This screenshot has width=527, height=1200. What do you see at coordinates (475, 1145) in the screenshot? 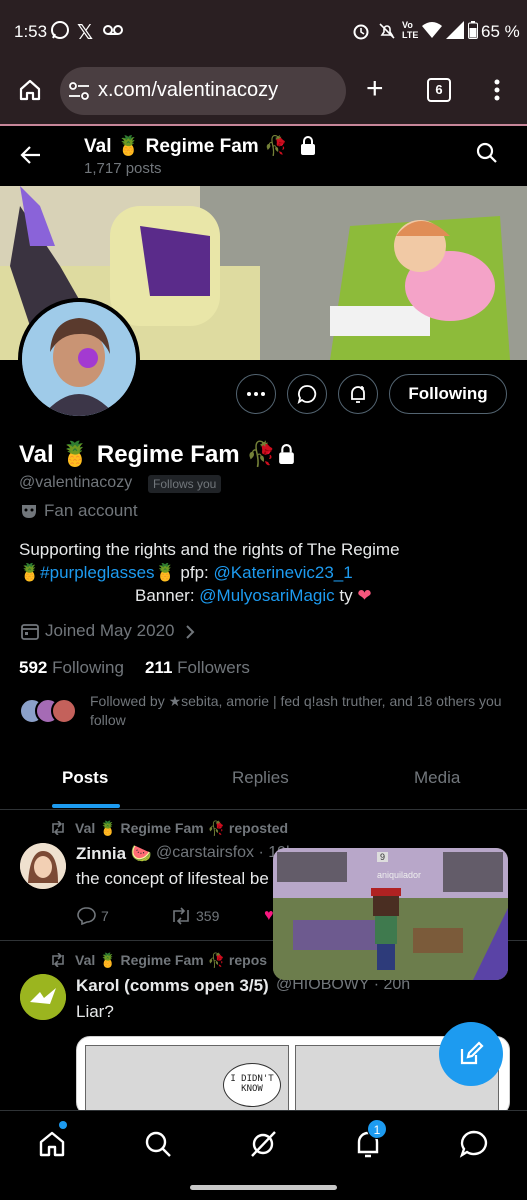
I see `nav-messages-icon` at bounding box center [475, 1145].